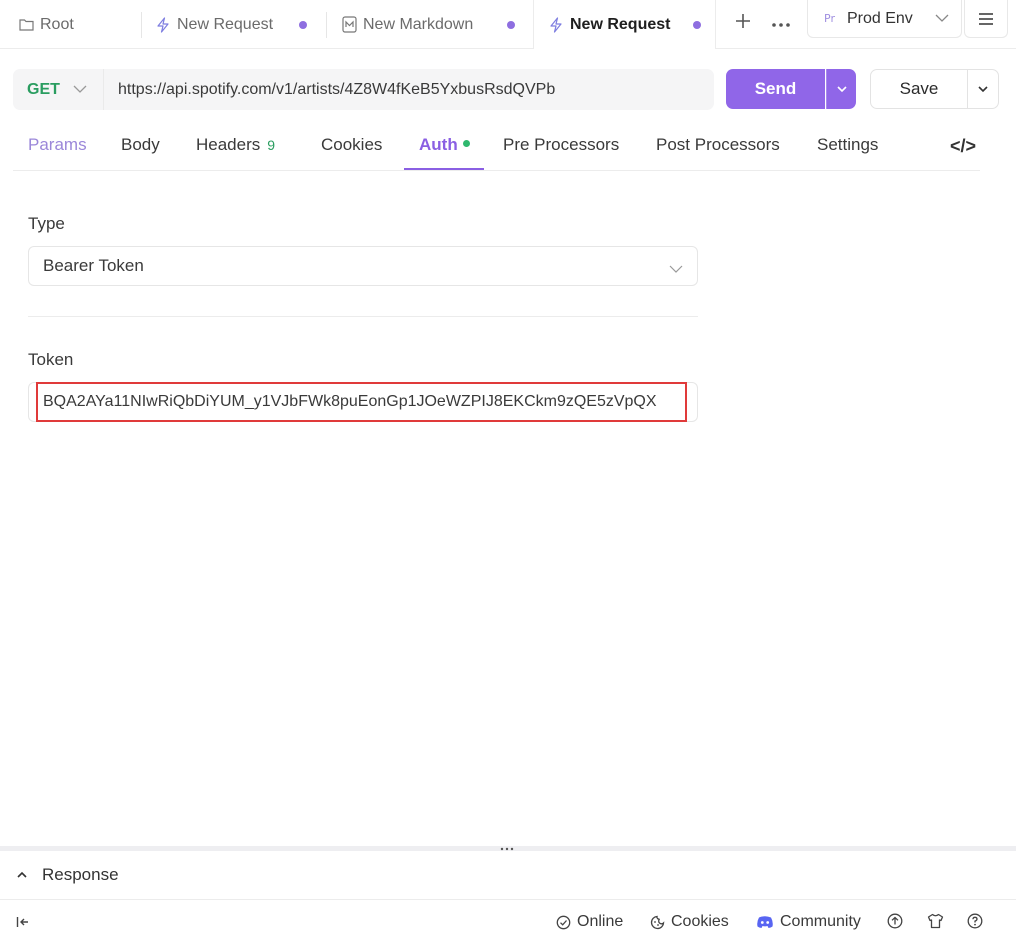 This screenshot has width=1016, height=944. What do you see at coordinates (22, 922) in the screenshot?
I see `collapse-left-icon` at bounding box center [22, 922].